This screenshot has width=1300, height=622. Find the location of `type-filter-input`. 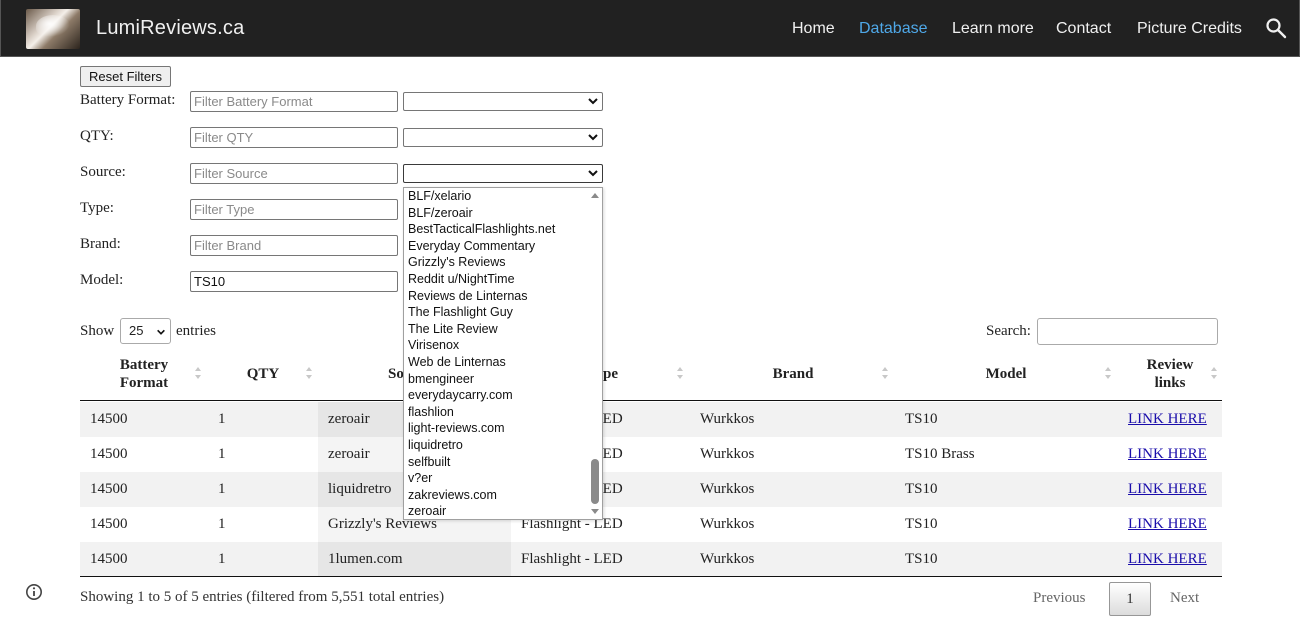

type-filter-input is located at coordinates (294, 209).